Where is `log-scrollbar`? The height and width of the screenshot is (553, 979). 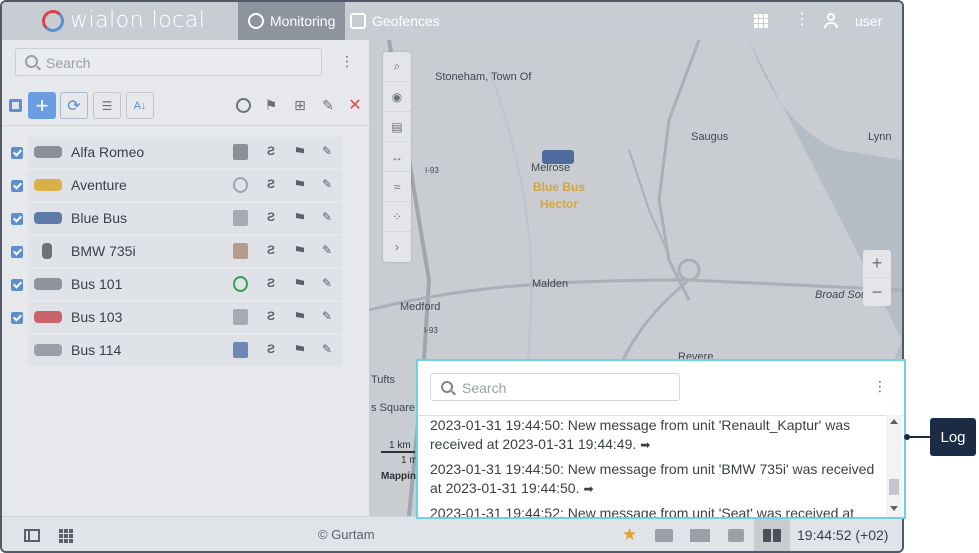
log-scrollbar is located at coordinates (894, 466).